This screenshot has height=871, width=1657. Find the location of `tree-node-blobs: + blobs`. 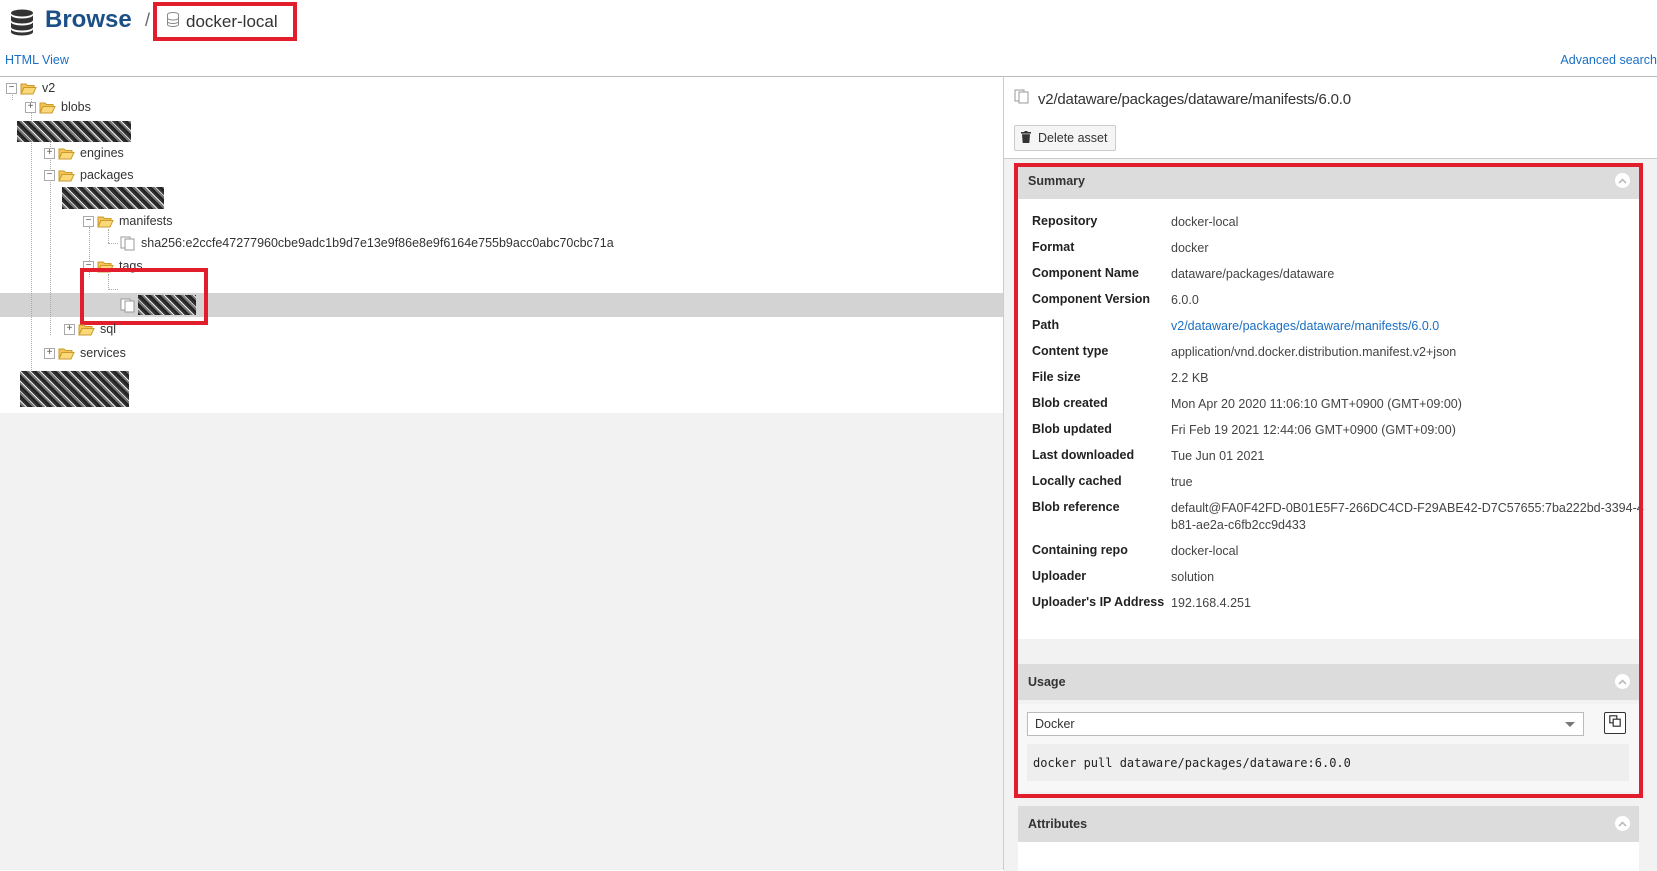

tree-node-blobs: + blobs is located at coordinates (58, 107).